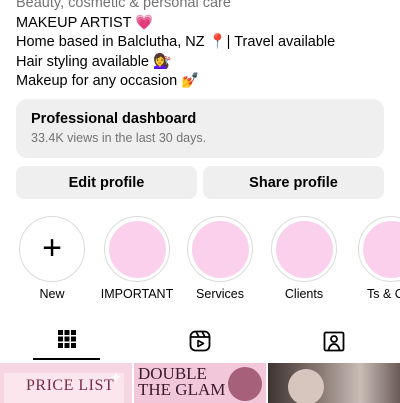  Describe the element at coordinates (200, 138) in the screenshot. I see `dashboard-subtitle: 33.4K views in the last 30 days.` at that location.